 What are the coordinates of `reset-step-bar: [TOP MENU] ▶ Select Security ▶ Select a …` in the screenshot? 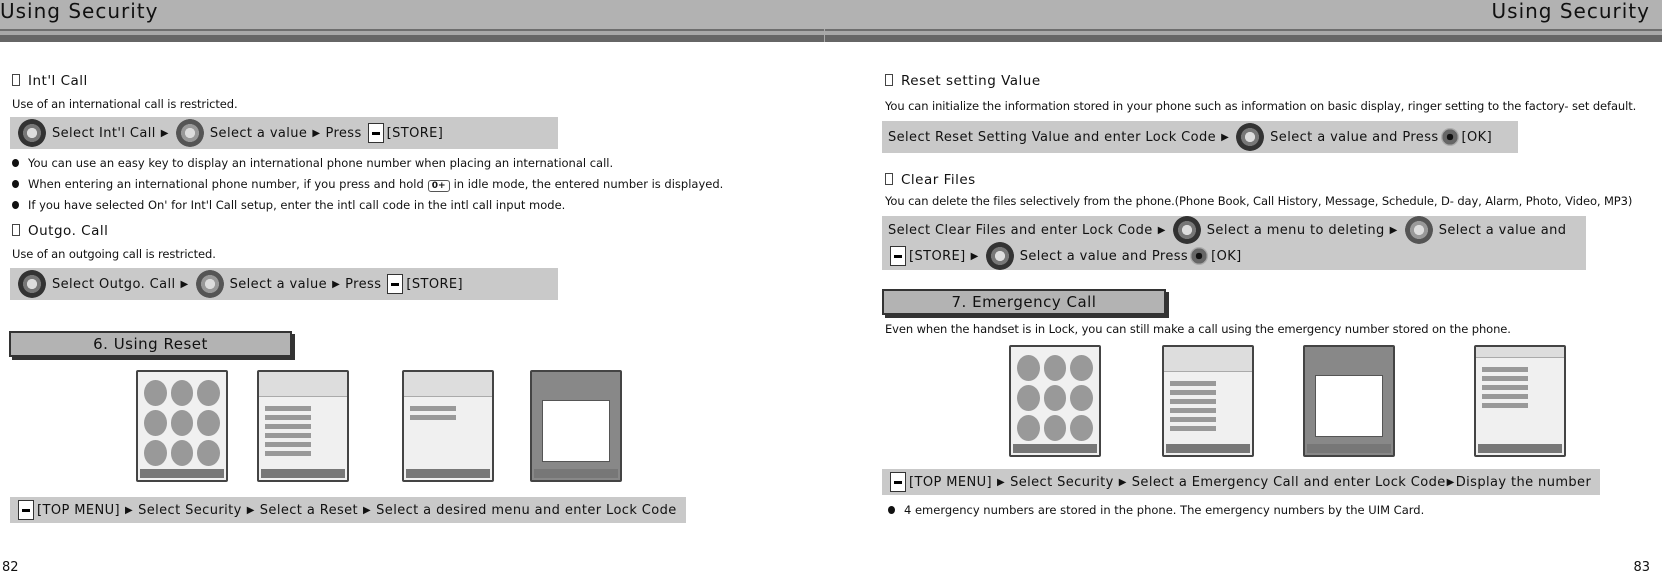 It's located at (348, 510).